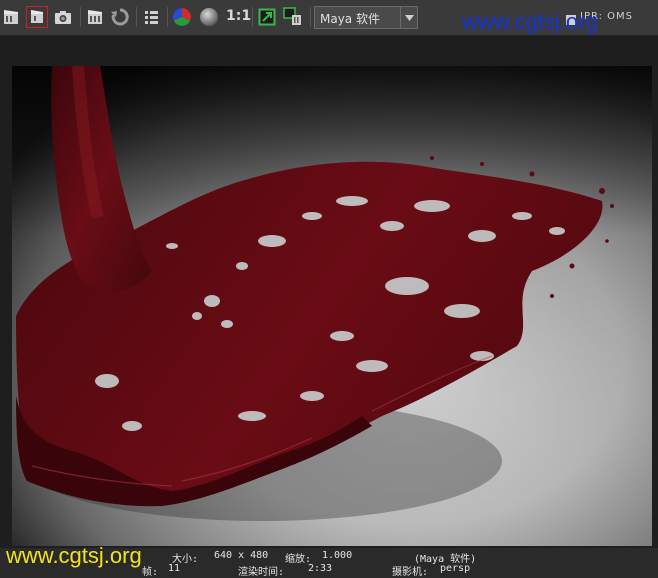  What do you see at coordinates (150, 572) in the screenshot?
I see `frame-label: 帧:` at bounding box center [150, 572].